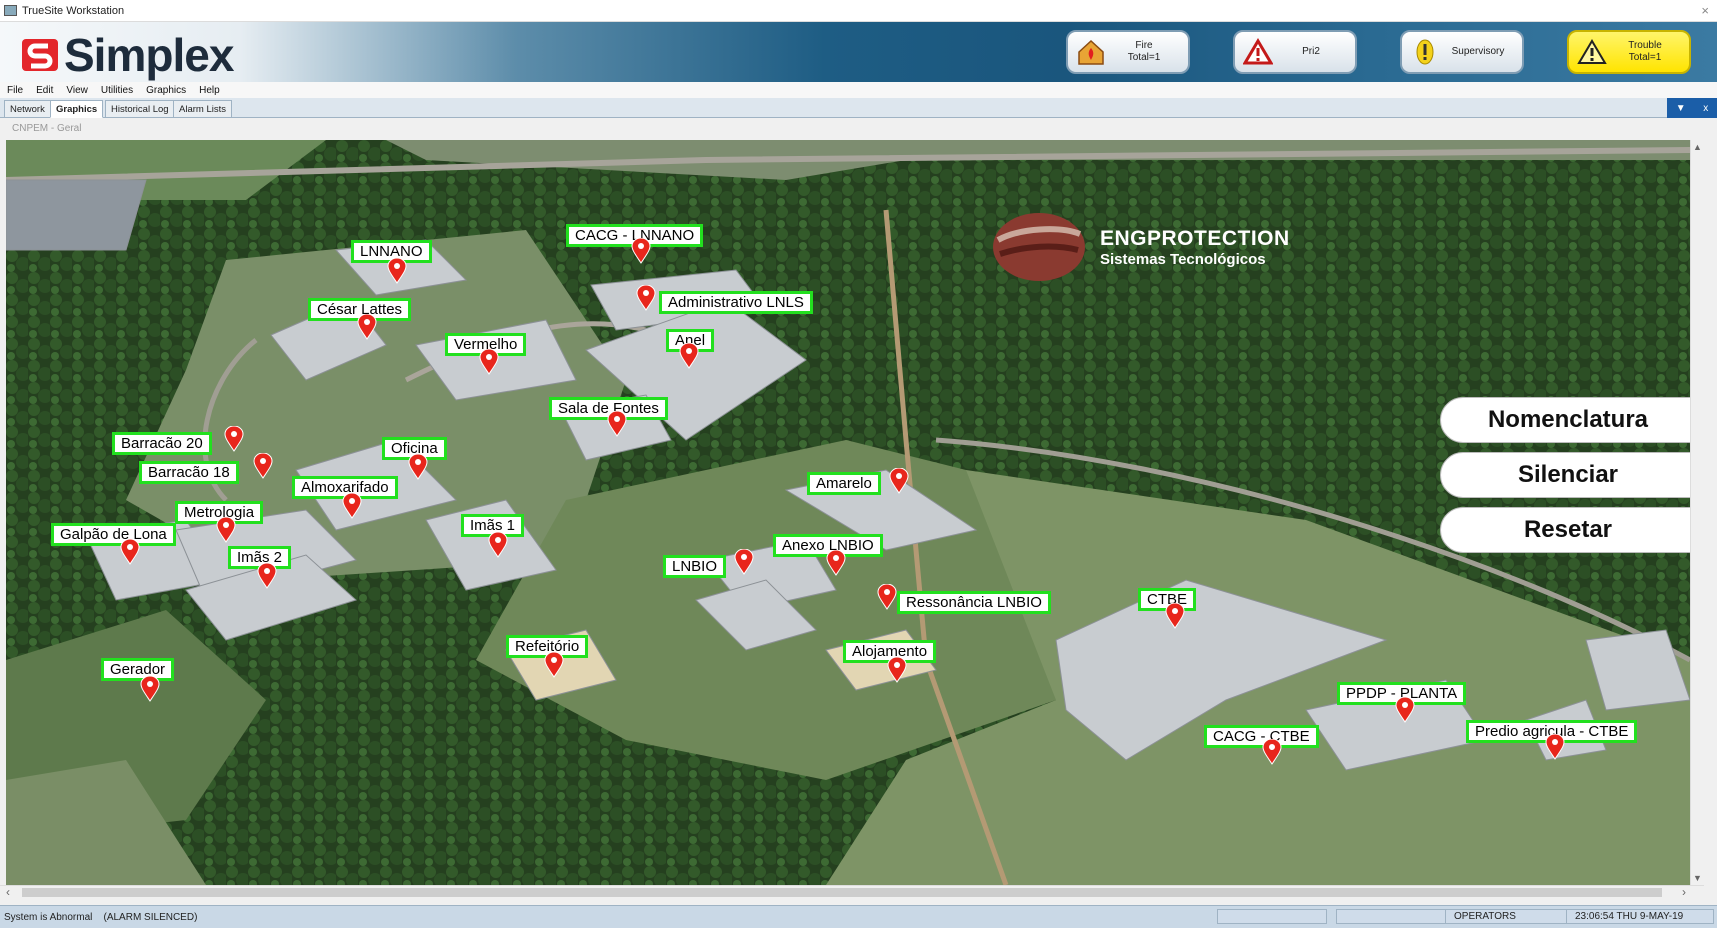 The height and width of the screenshot is (928, 1717). Describe the element at coordinates (1592, 52) in the screenshot. I see `trouble-warning-icon` at that location.